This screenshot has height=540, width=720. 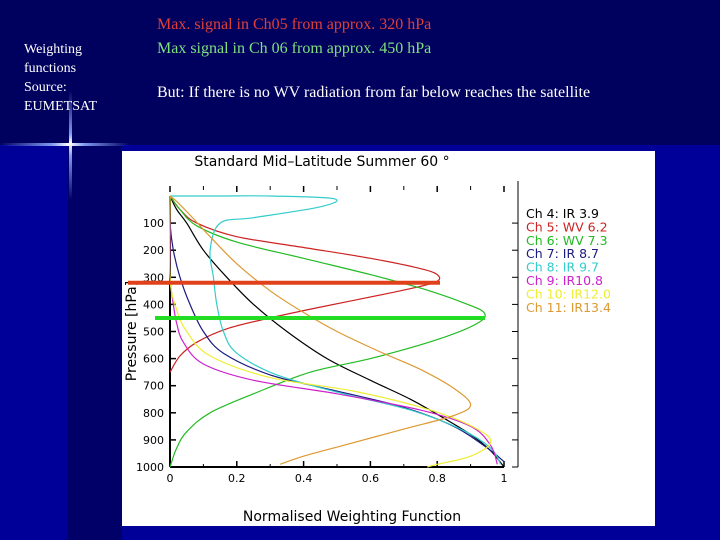 What do you see at coordinates (568, 307) in the screenshot?
I see `legend-entry: Ch 11: IR13.4` at bounding box center [568, 307].